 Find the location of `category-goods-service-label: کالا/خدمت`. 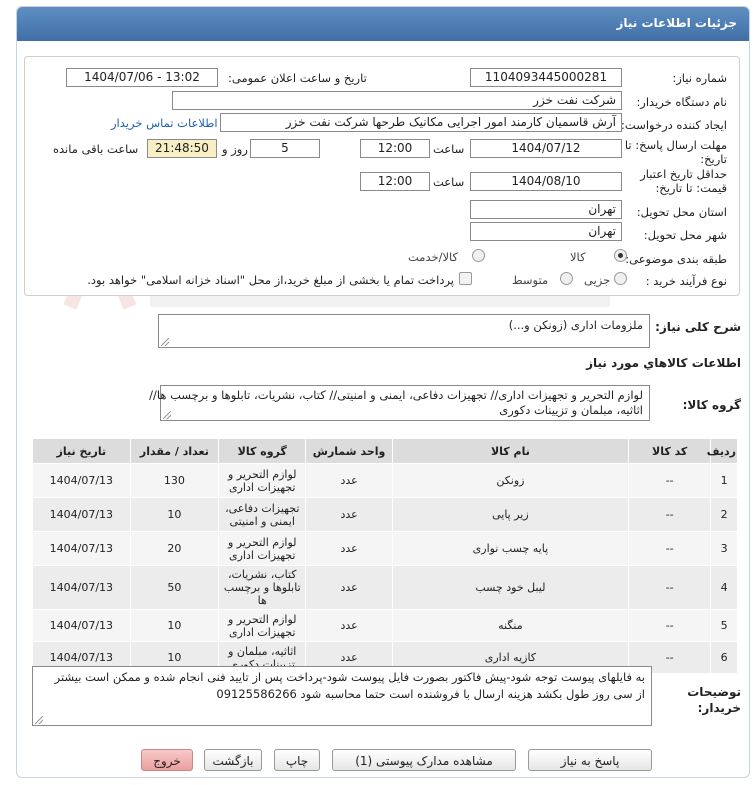

category-goods-service-label: کالا/خدمت is located at coordinates (433, 257).